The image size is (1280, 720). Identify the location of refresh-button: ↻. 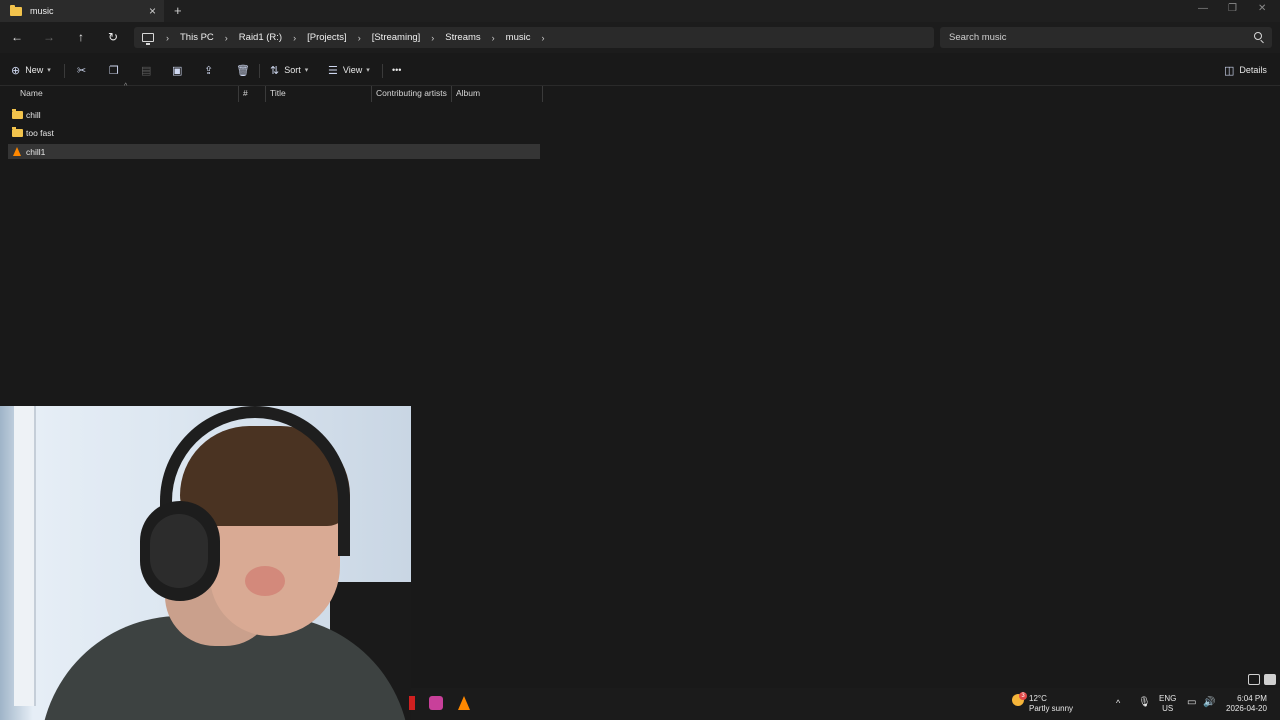
(113, 37).